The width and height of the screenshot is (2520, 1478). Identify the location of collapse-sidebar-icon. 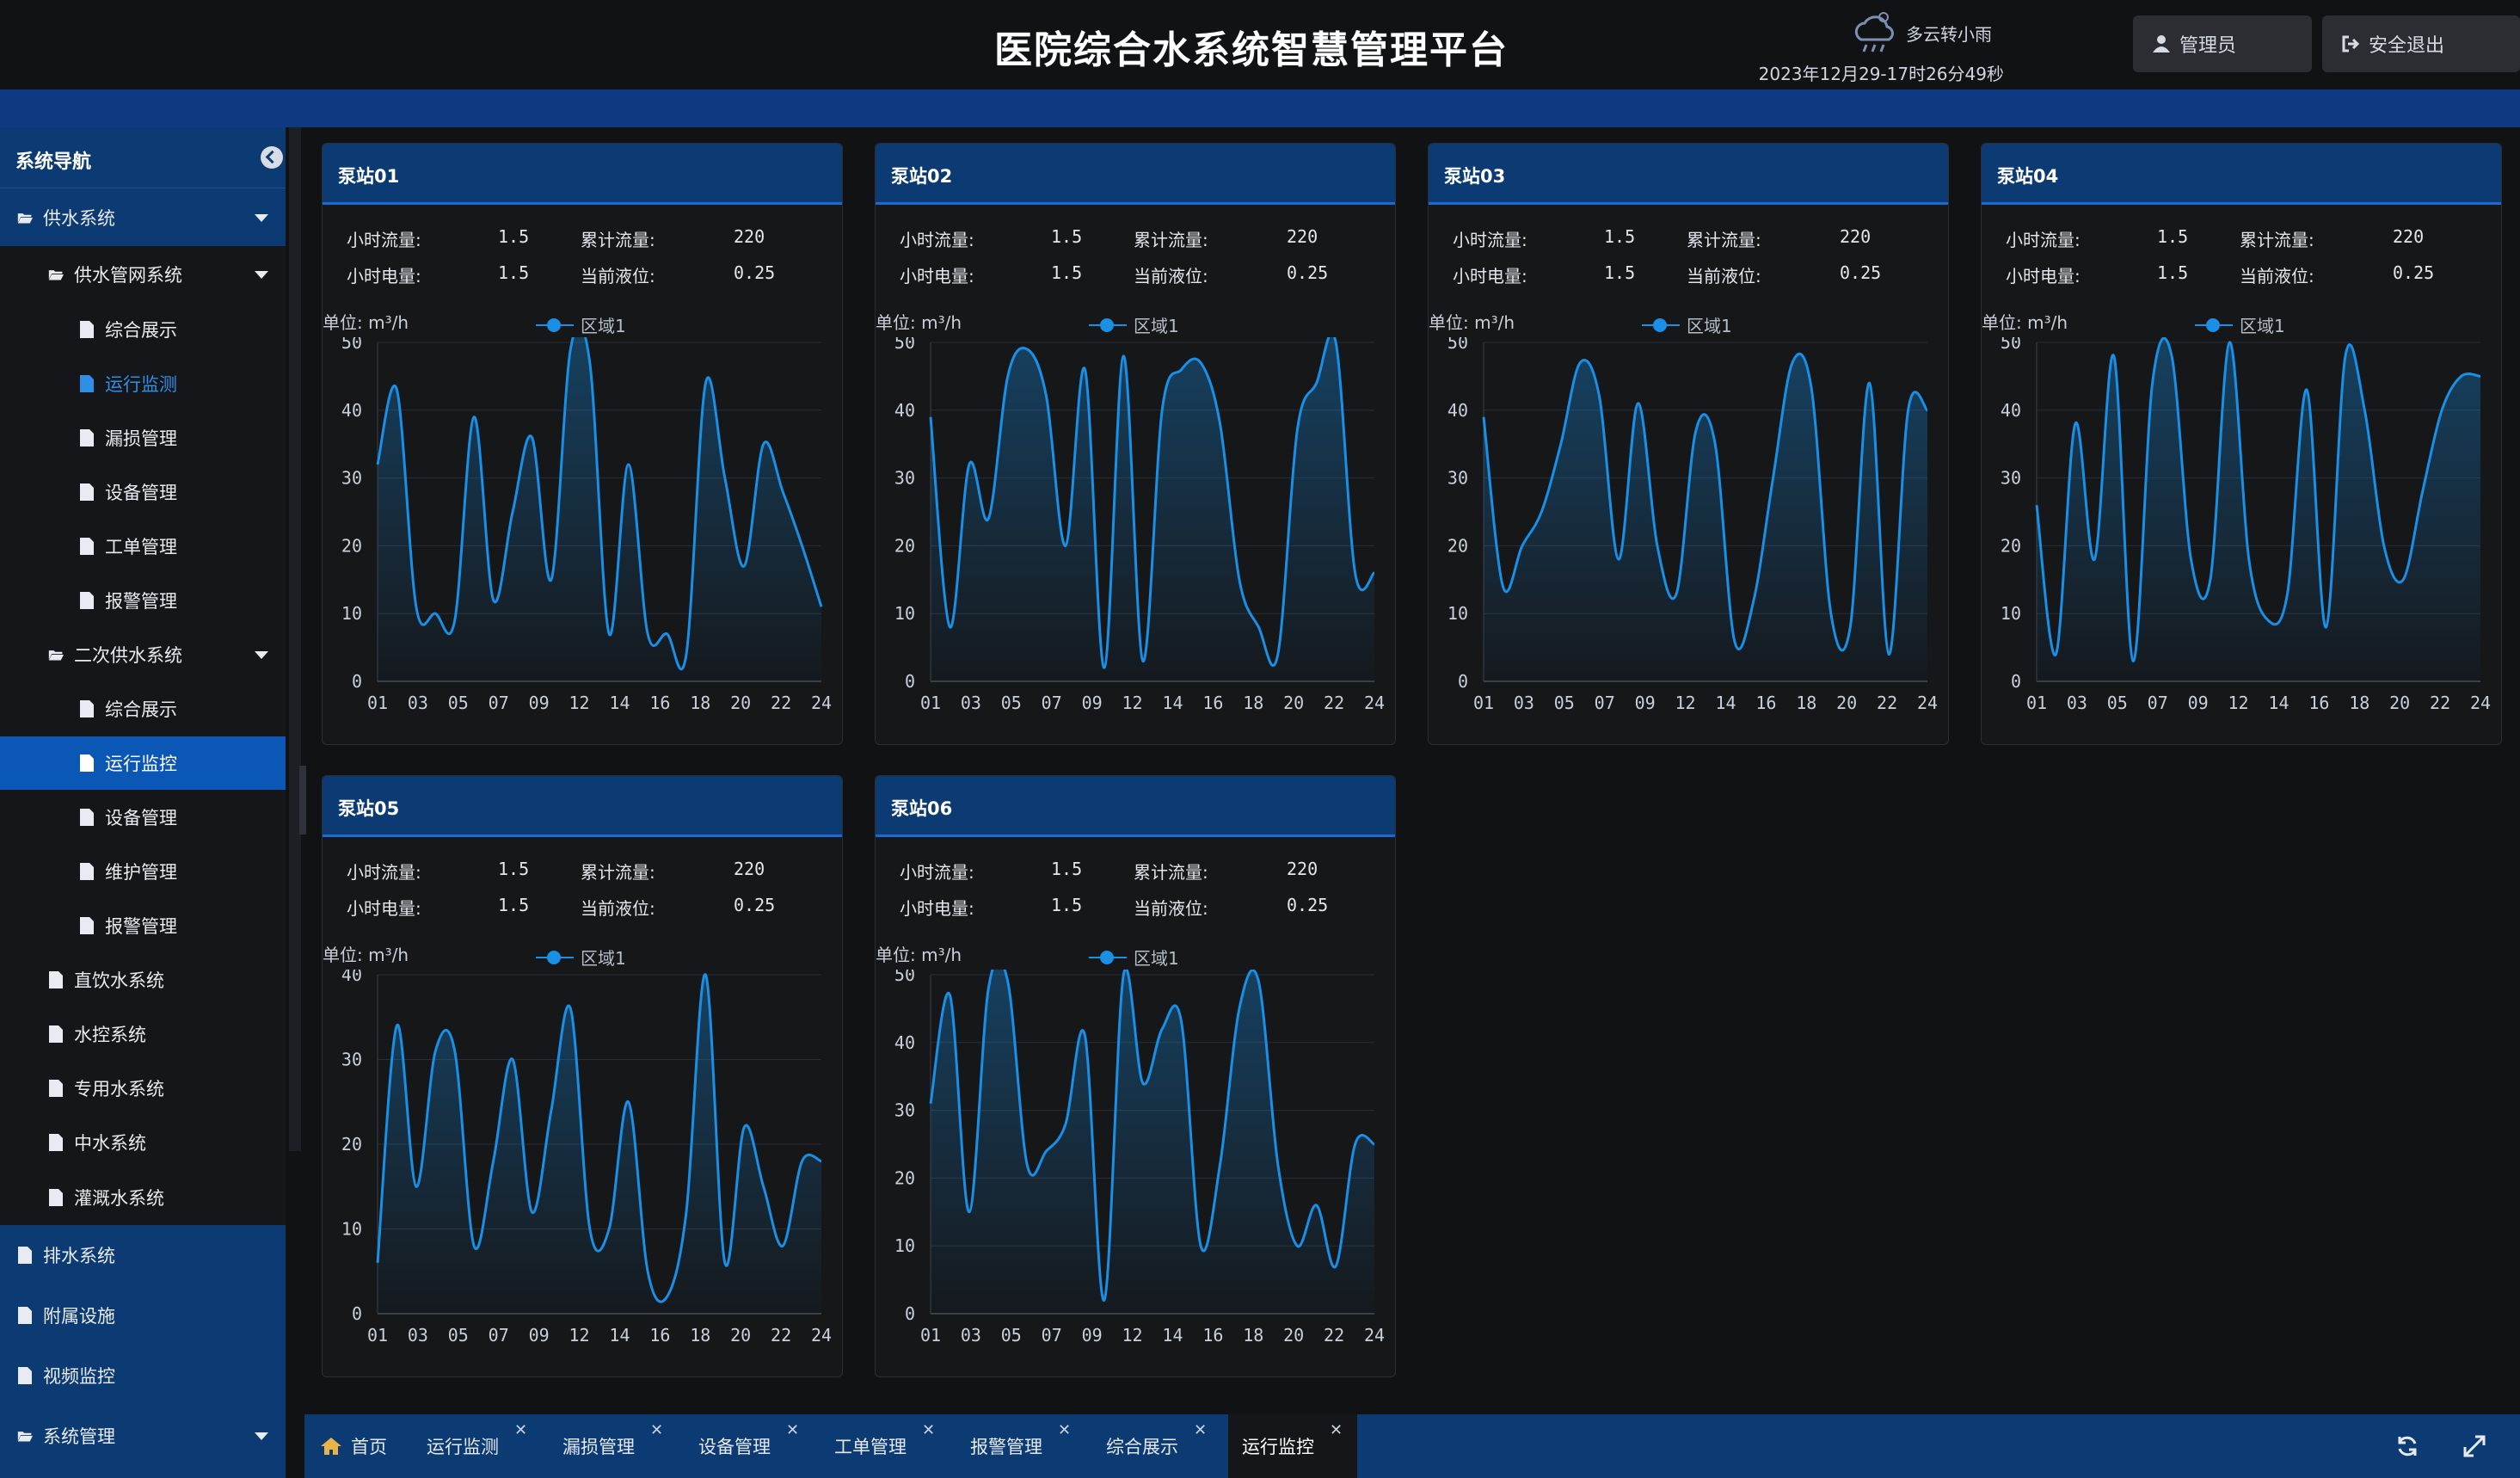
(272, 157).